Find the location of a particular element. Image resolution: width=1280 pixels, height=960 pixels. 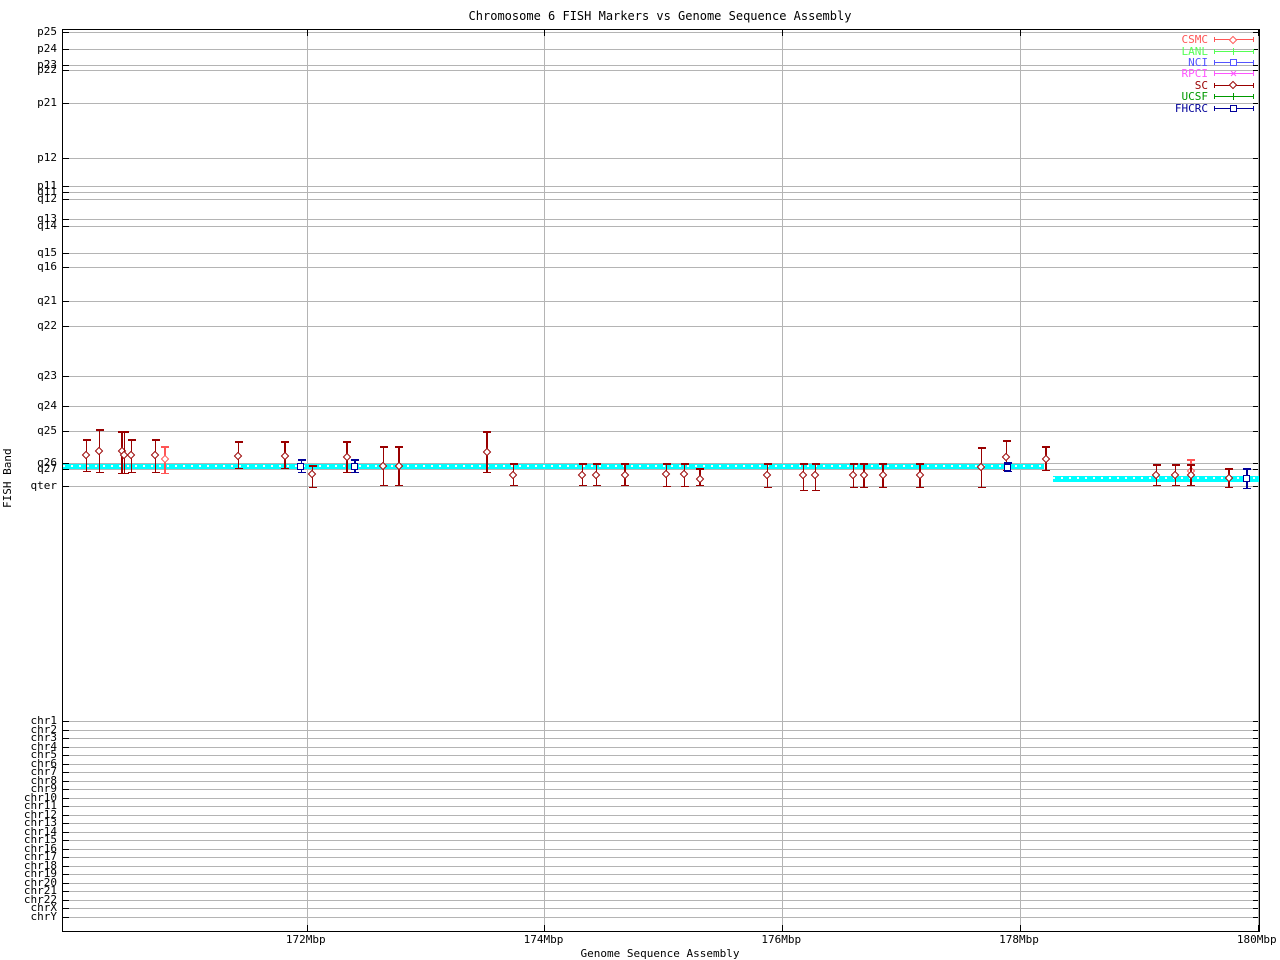

y-tick-label: q24 is located at coordinates (47, 405).